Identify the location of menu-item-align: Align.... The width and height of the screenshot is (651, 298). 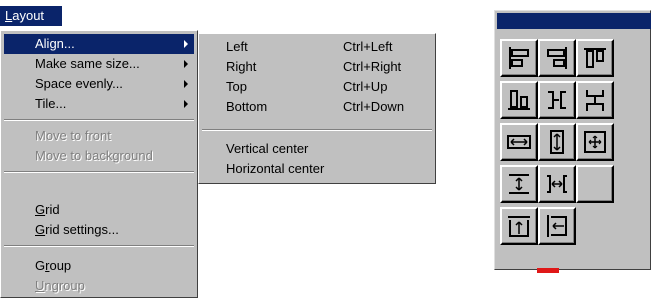
(99, 44).